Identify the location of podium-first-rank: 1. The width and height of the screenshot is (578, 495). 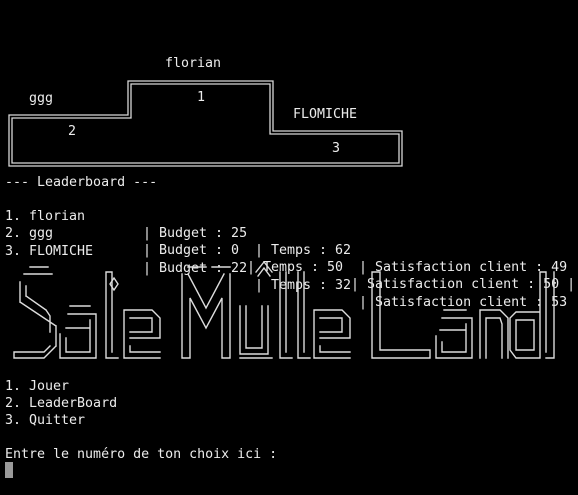
(201, 97).